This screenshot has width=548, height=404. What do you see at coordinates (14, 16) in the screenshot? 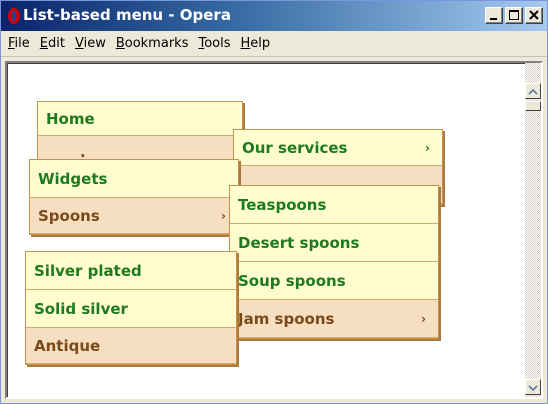
I see `opera-logo-icon` at bounding box center [14, 16].